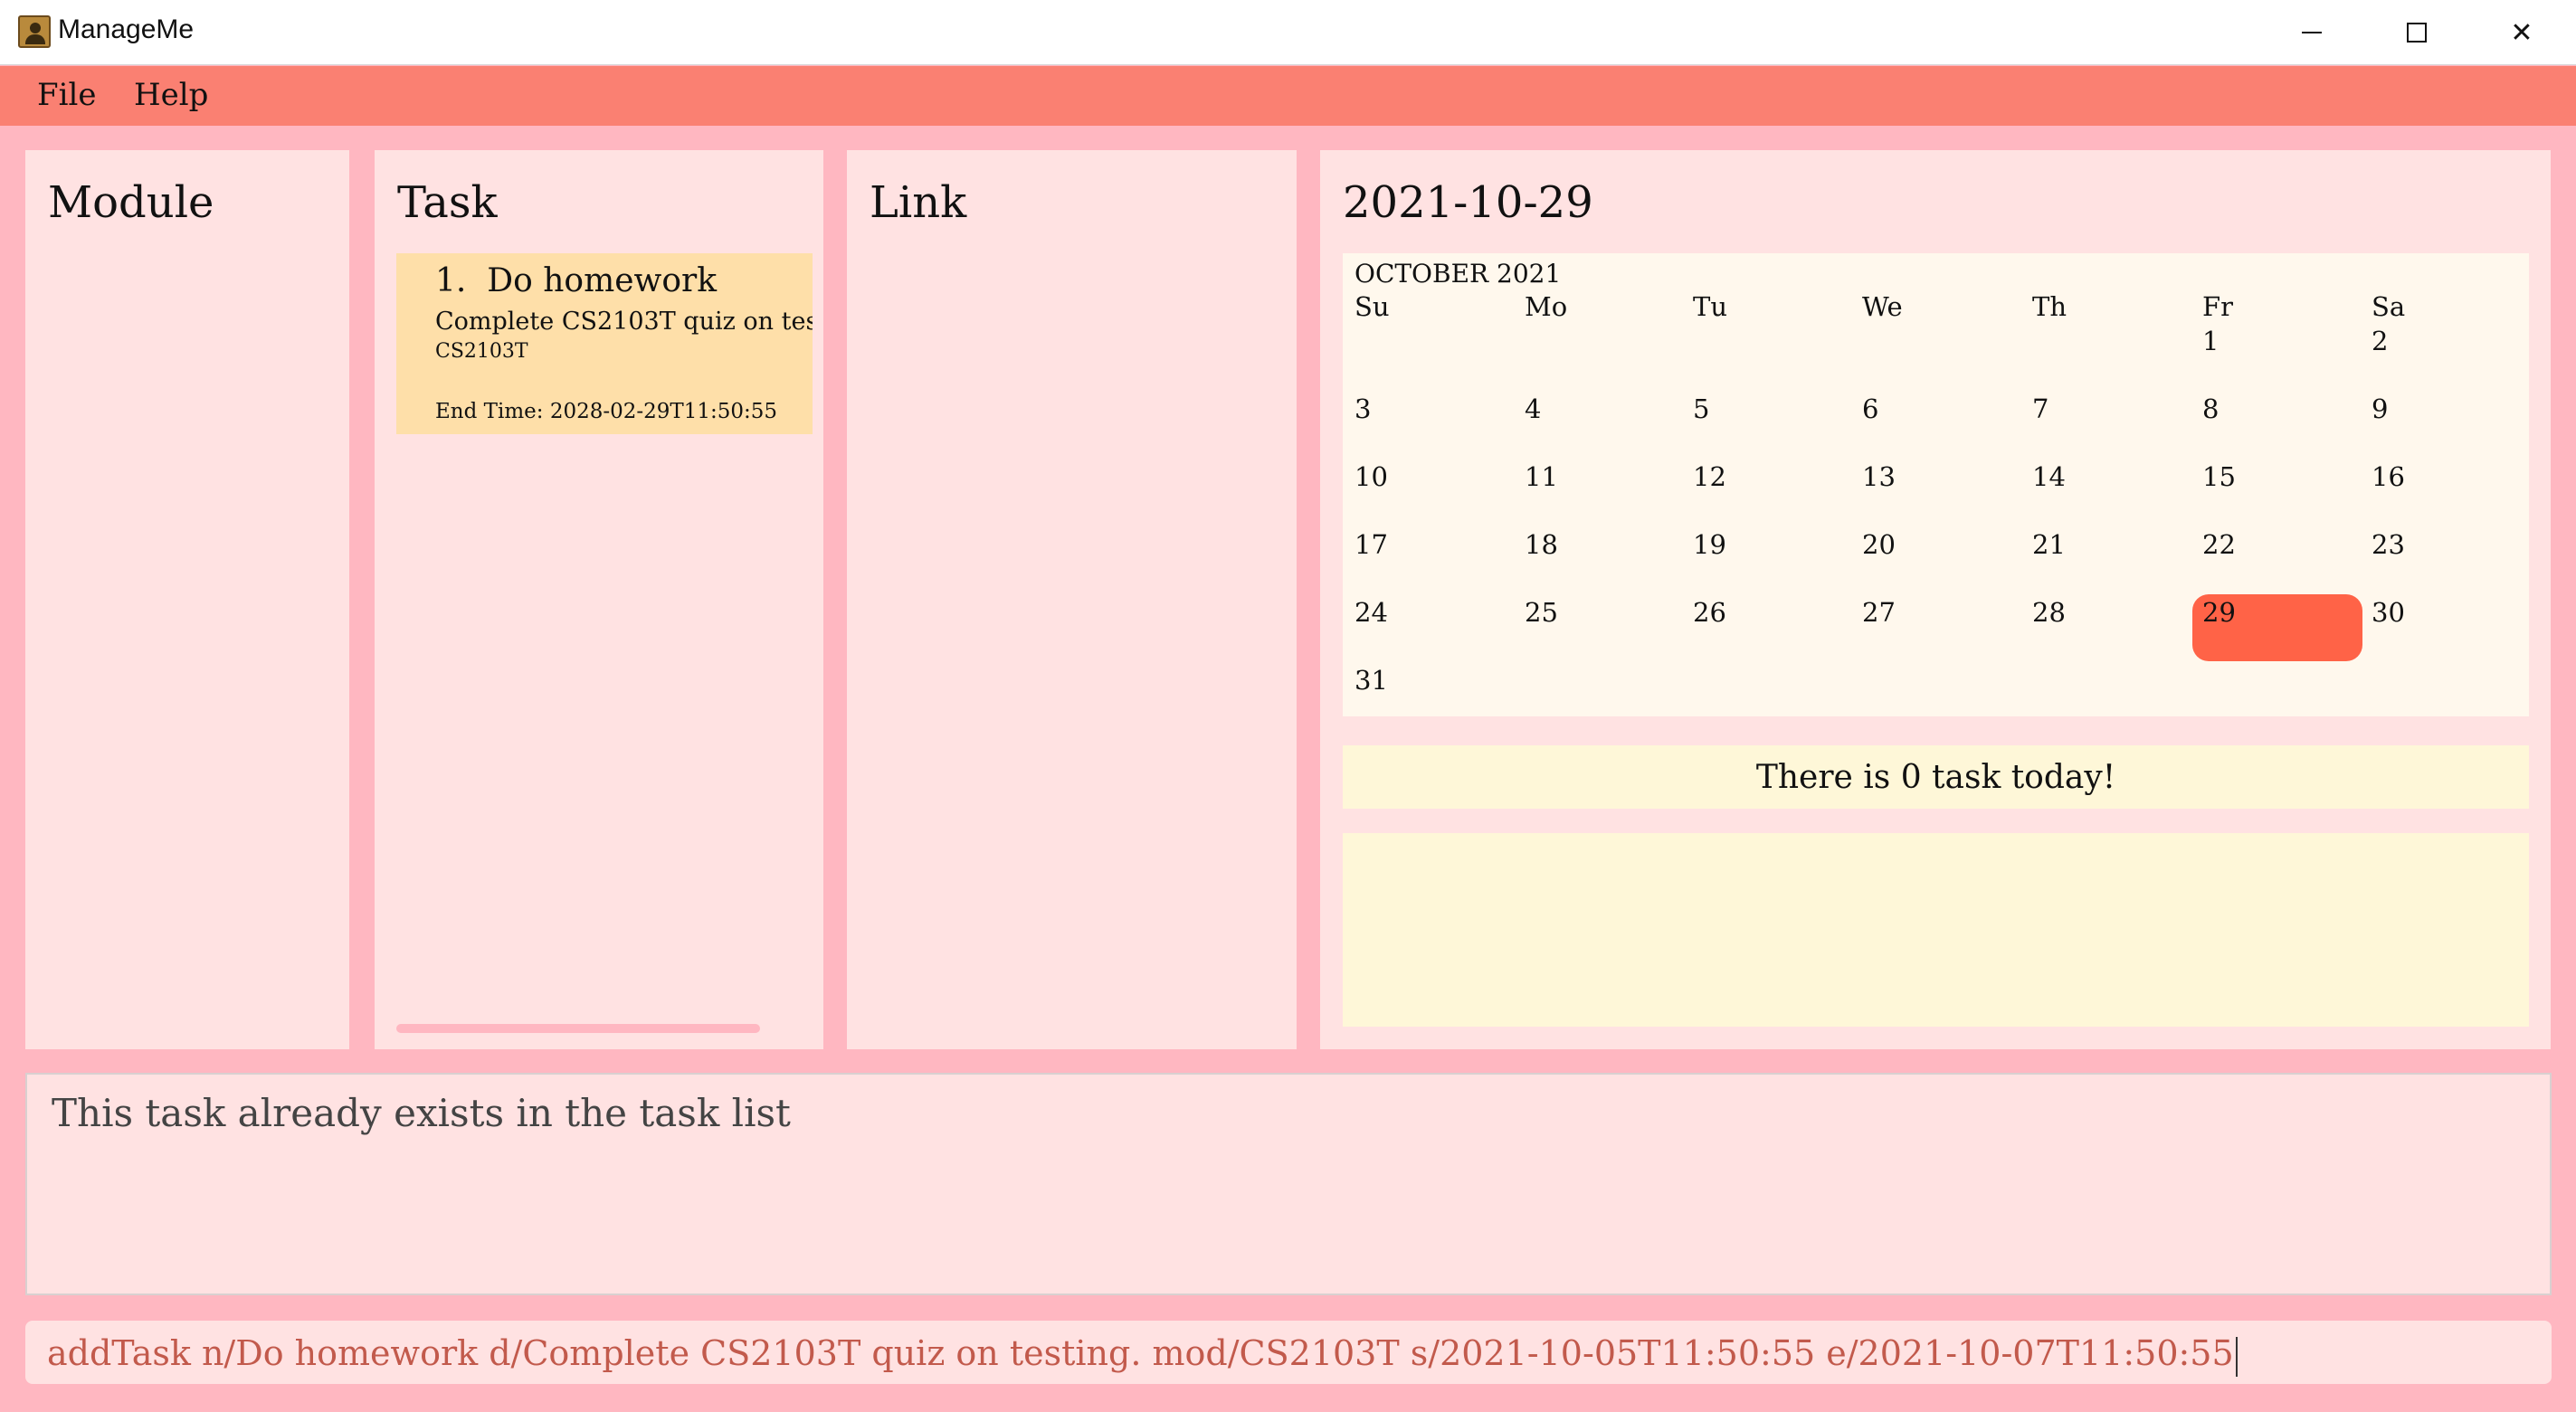 This screenshot has height=1412, width=2576. Describe the element at coordinates (578, 1028) in the screenshot. I see `task-horizontal-scrollbar` at that location.